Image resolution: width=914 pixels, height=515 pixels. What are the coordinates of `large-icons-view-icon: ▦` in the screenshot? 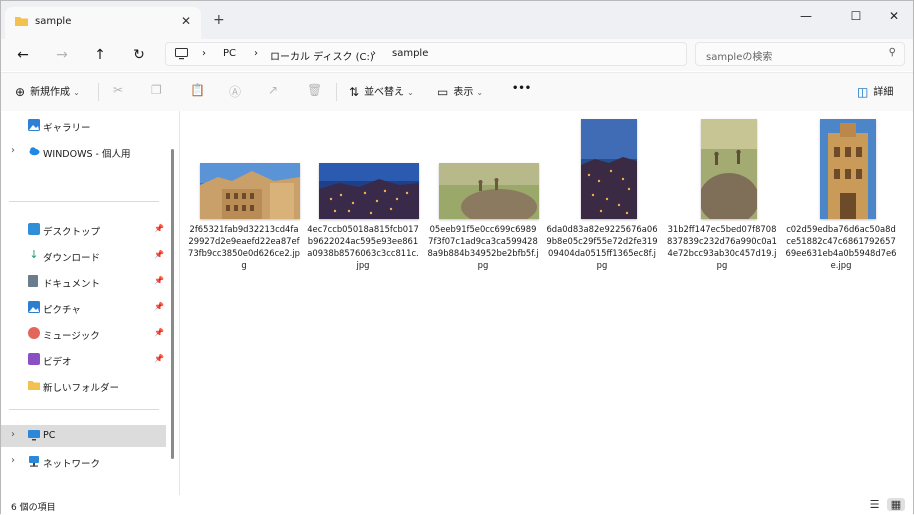 It's located at (896, 504).